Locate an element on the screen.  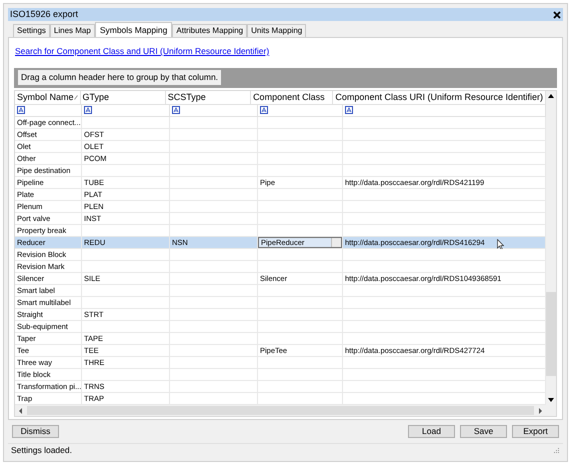
horizontal-scrollbar is located at coordinates (285, 410).